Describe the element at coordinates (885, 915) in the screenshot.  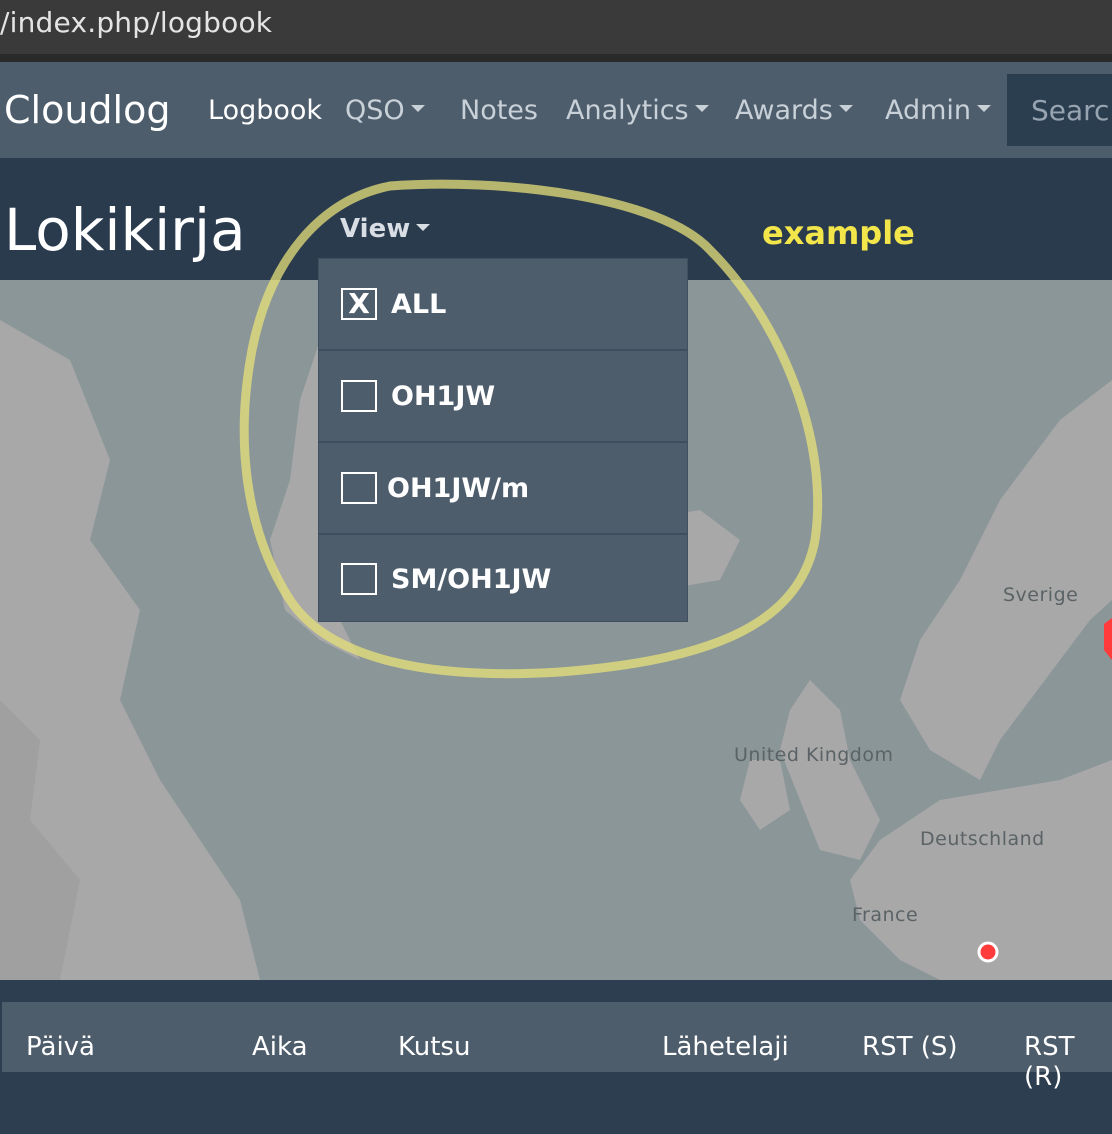
I see `map-label-france: France` at that location.